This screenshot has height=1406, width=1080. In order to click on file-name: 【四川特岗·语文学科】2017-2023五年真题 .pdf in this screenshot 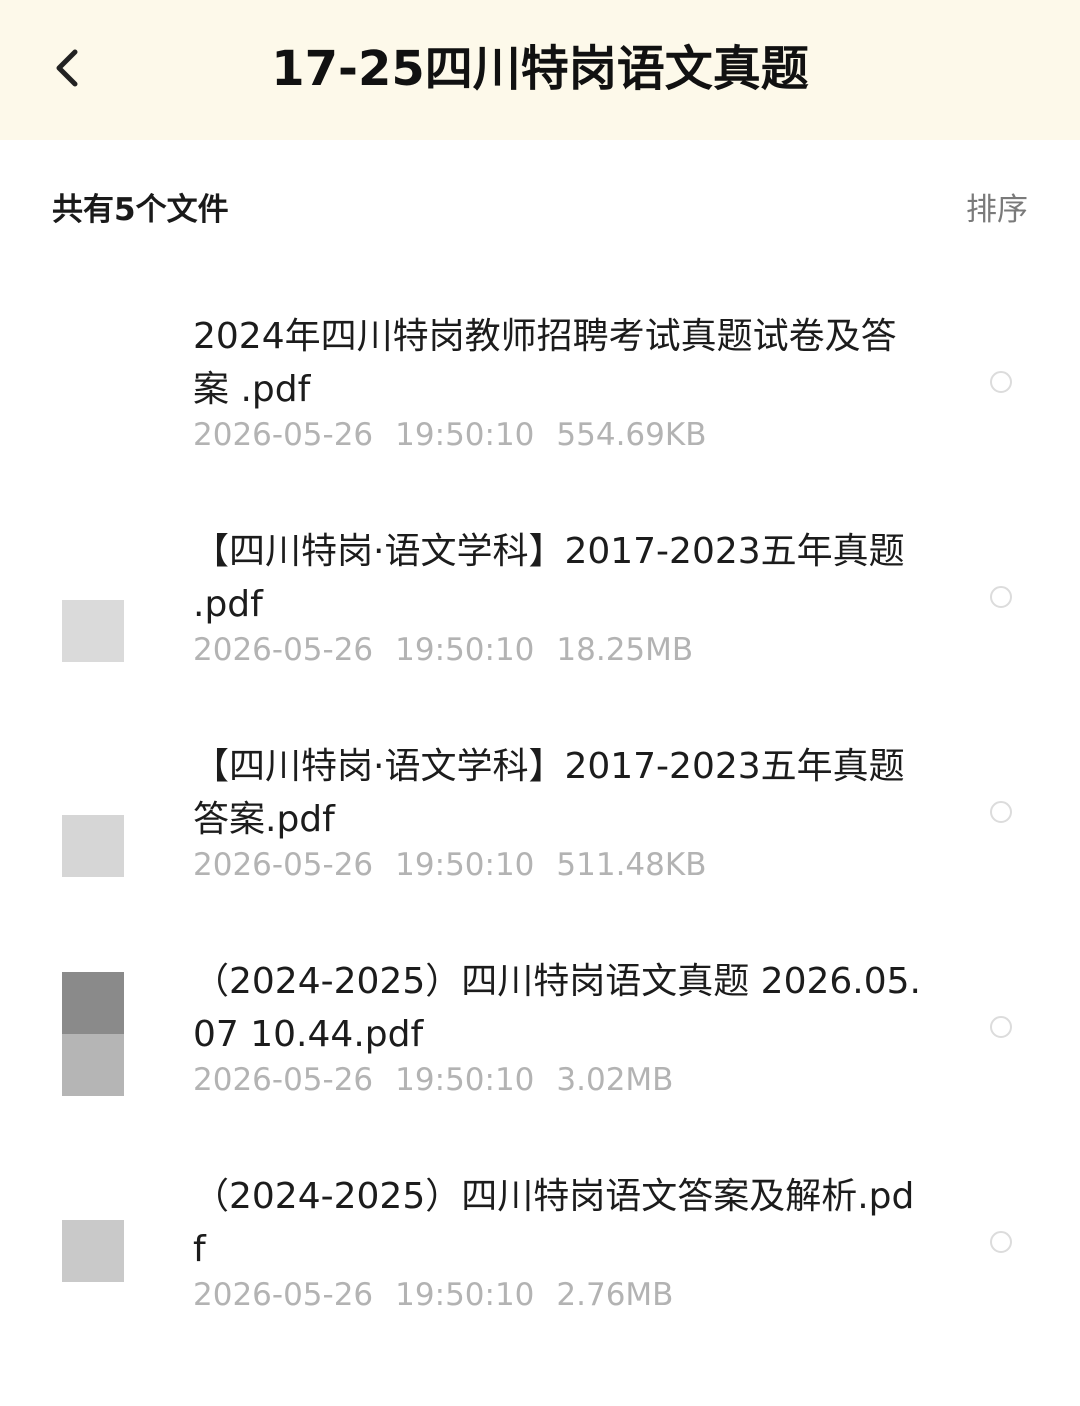, I will do `click(549, 578)`.